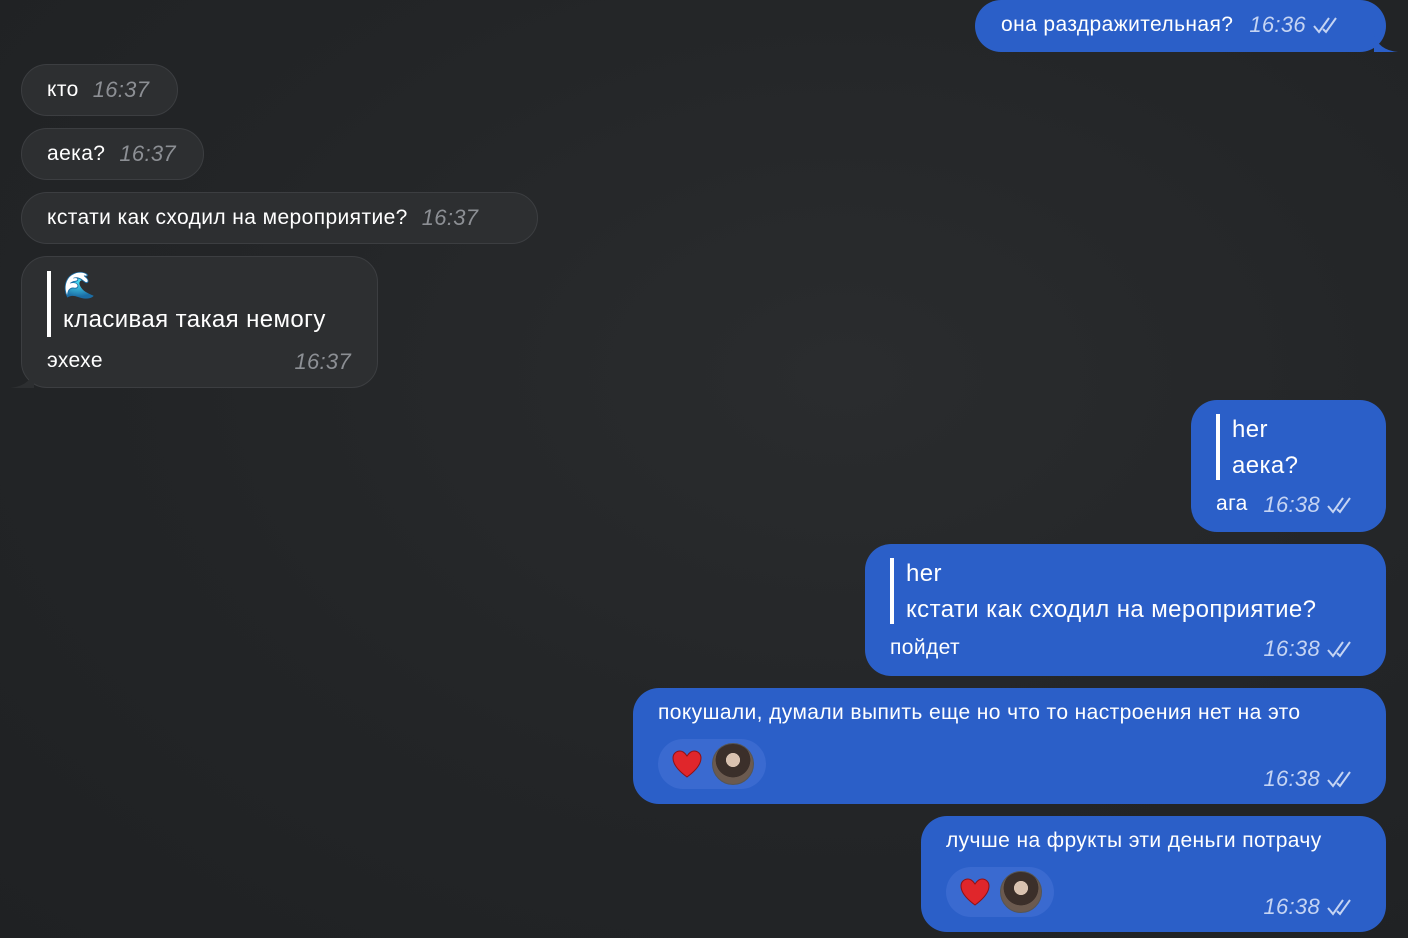 Image resolution: width=1408 pixels, height=938 pixels. What do you see at coordinates (925, 647) in the screenshot?
I see `message-text: пойдет` at bounding box center [925, 647].